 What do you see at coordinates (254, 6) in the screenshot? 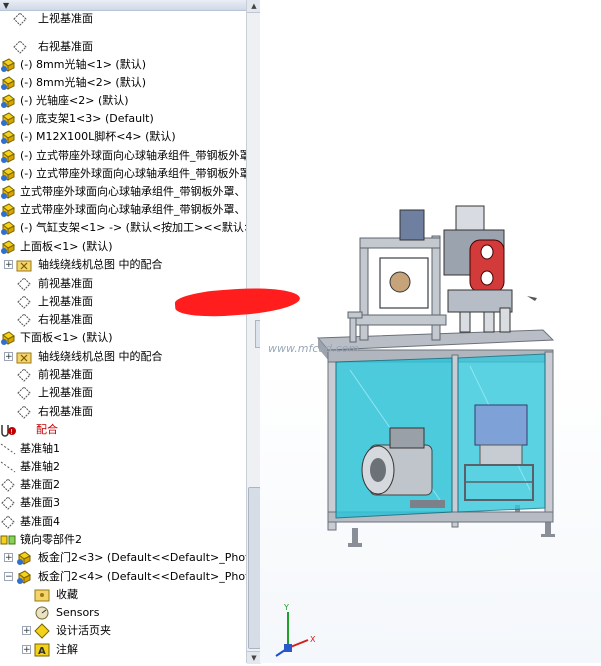
I see `scroll-up-icon: ▲` at bounding box center [254, 6].